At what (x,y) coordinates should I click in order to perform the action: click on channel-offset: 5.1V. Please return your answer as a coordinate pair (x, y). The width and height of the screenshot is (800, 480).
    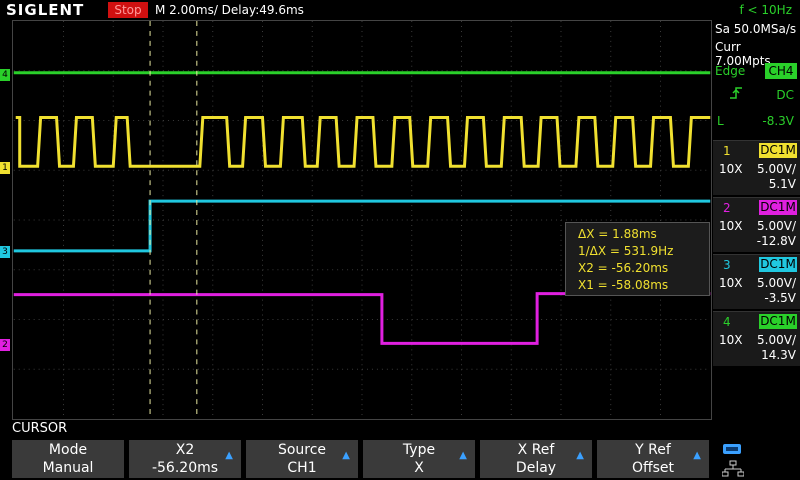
    Looking at the image, I should click on (782, 184).